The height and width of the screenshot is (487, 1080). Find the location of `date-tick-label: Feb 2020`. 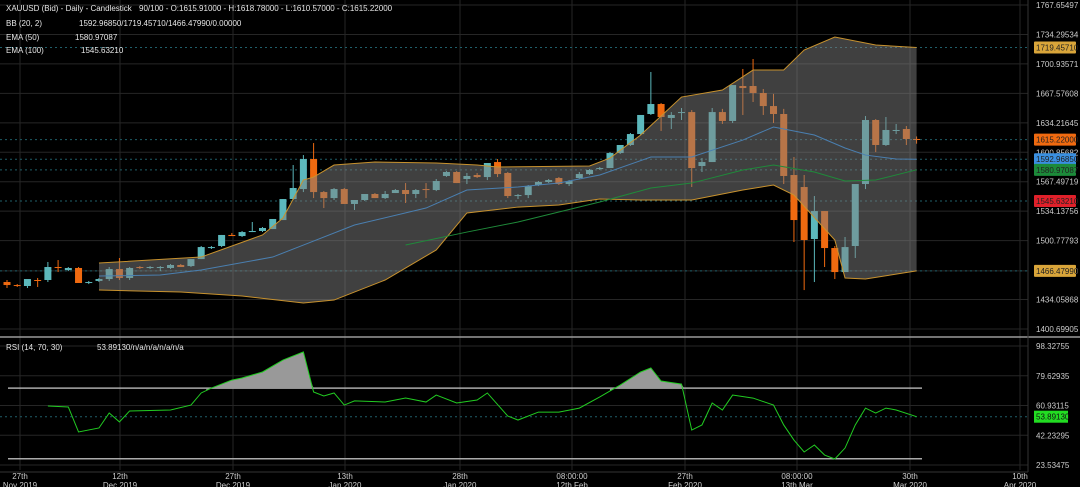

date-tick-label: Feb 2020 is located at coordinates (685, 484).